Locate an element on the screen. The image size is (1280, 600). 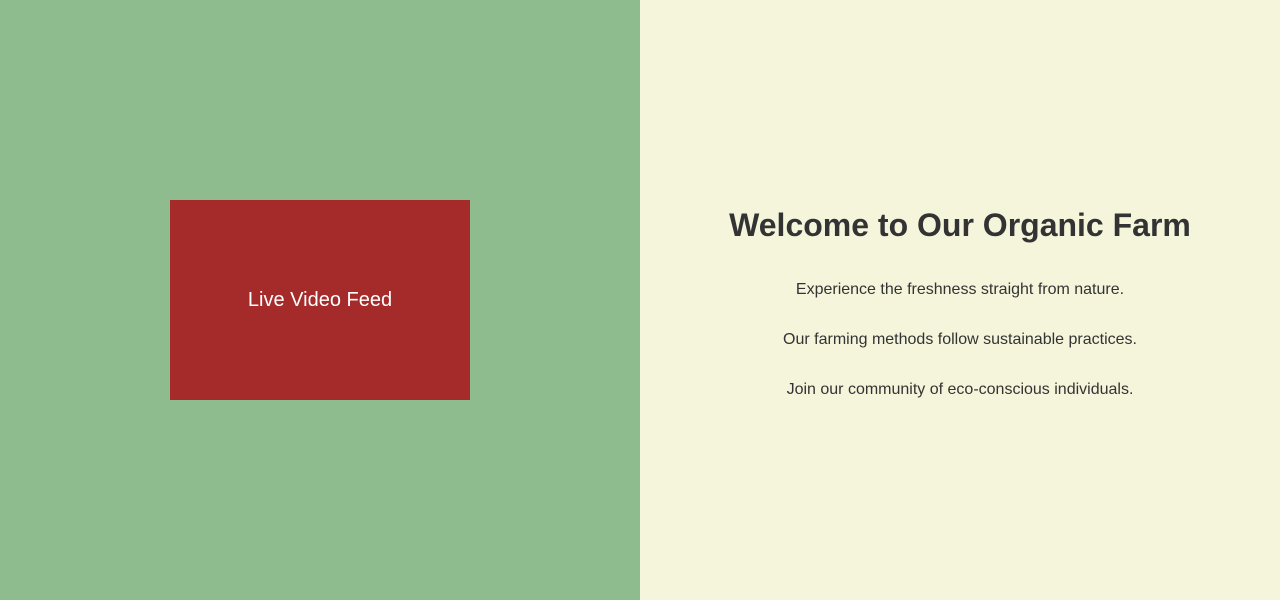
video-feed-label: Live Video Feed is located at coordinates (320, 299).